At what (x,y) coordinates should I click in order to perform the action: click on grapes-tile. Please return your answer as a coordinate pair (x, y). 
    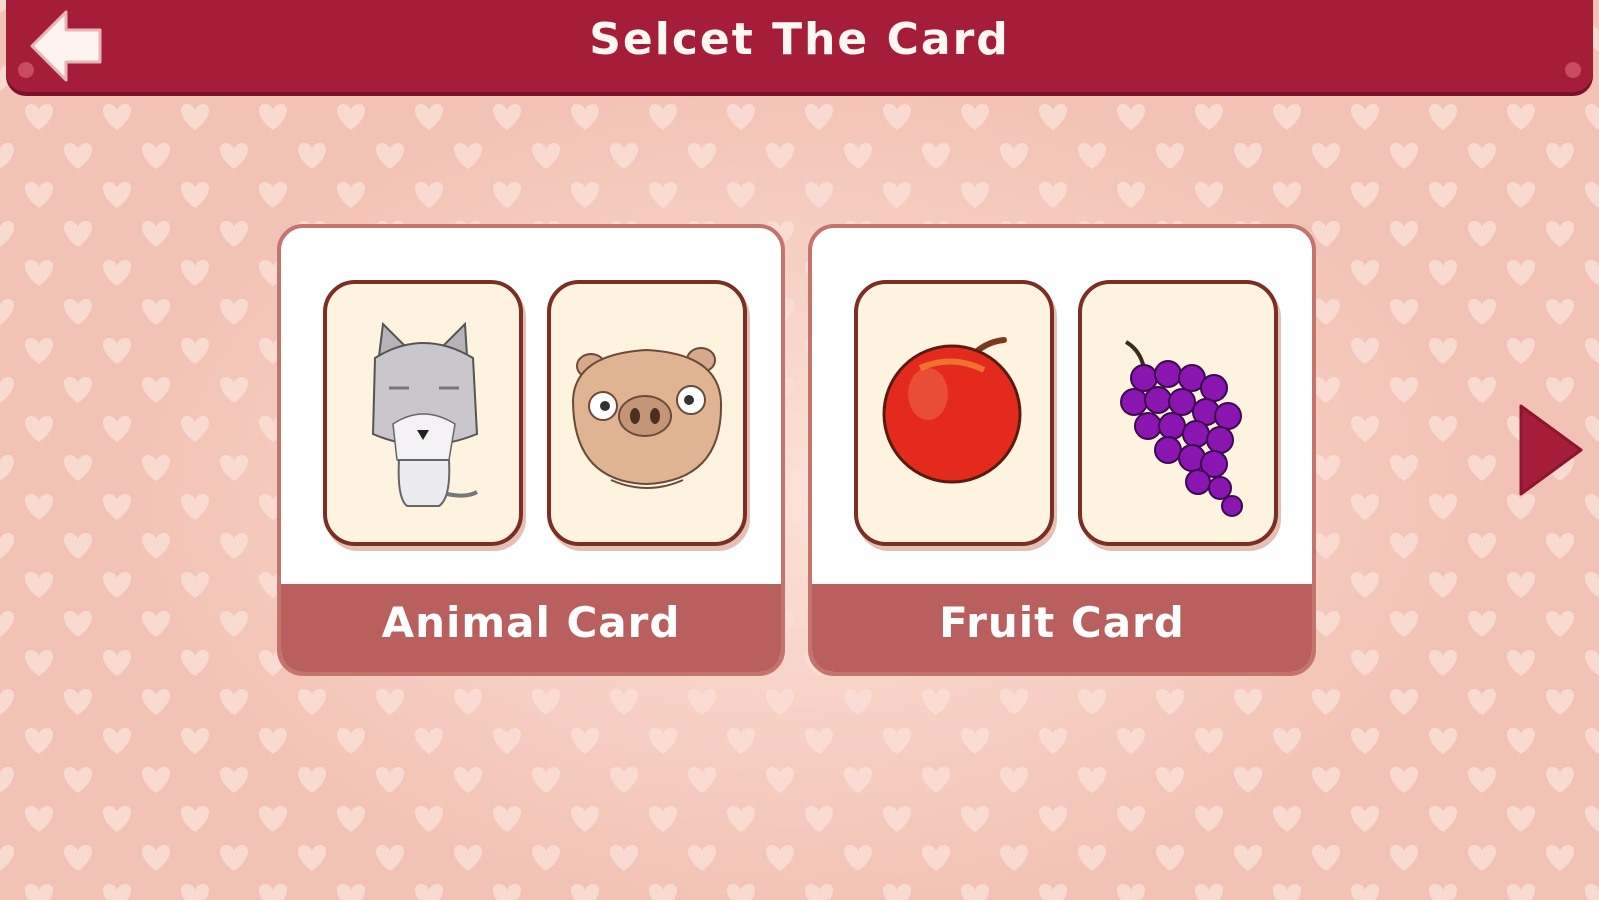
    Looking at the image, I should click on (1178, 413).